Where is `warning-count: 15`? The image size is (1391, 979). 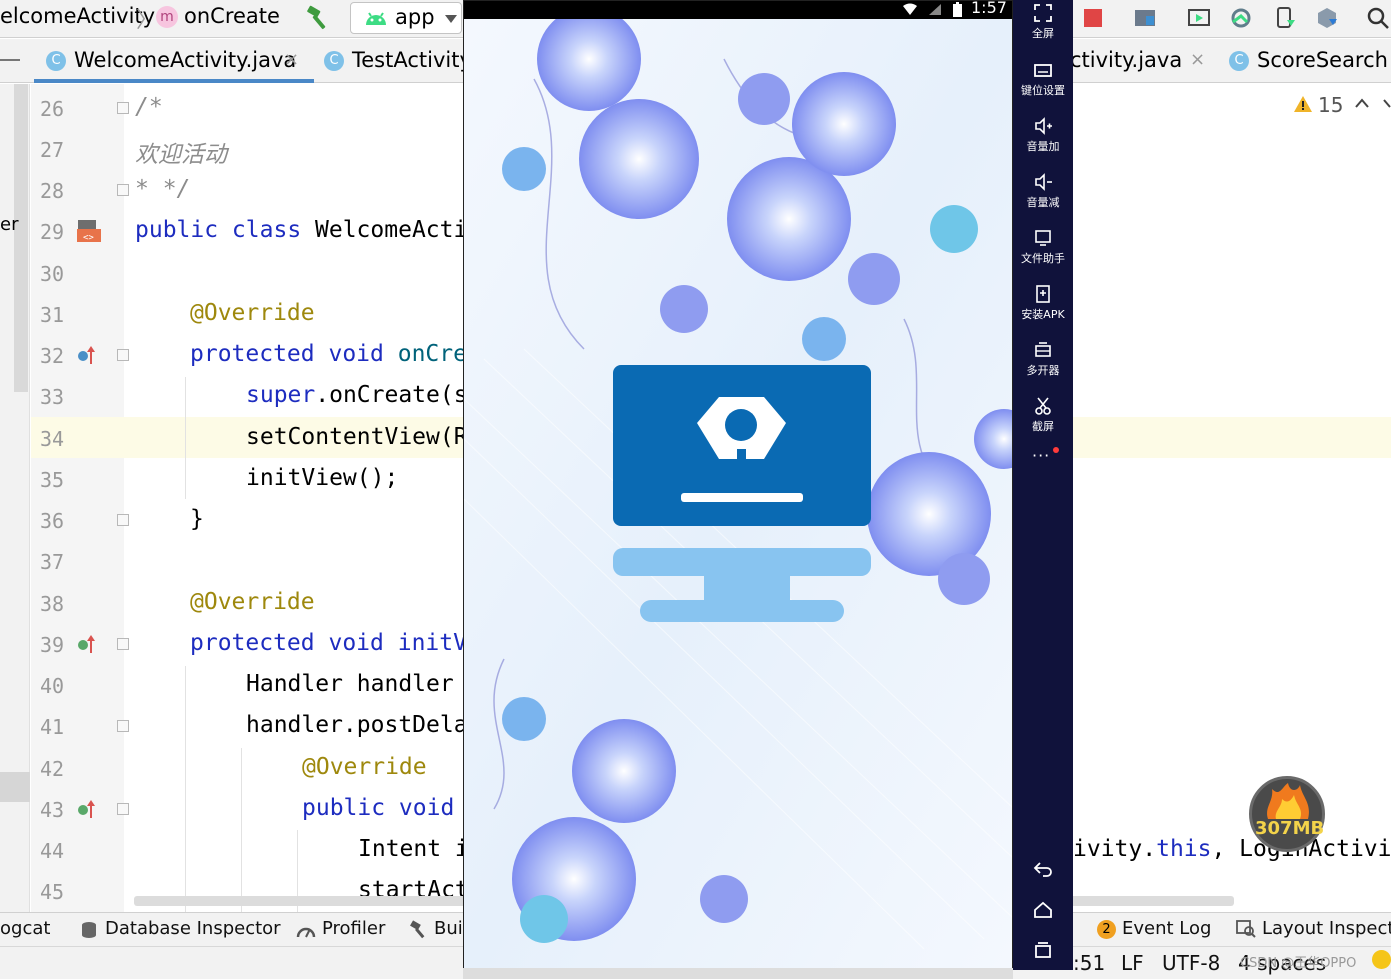
warning-count: 15 is located at coordinates (1330, 105).